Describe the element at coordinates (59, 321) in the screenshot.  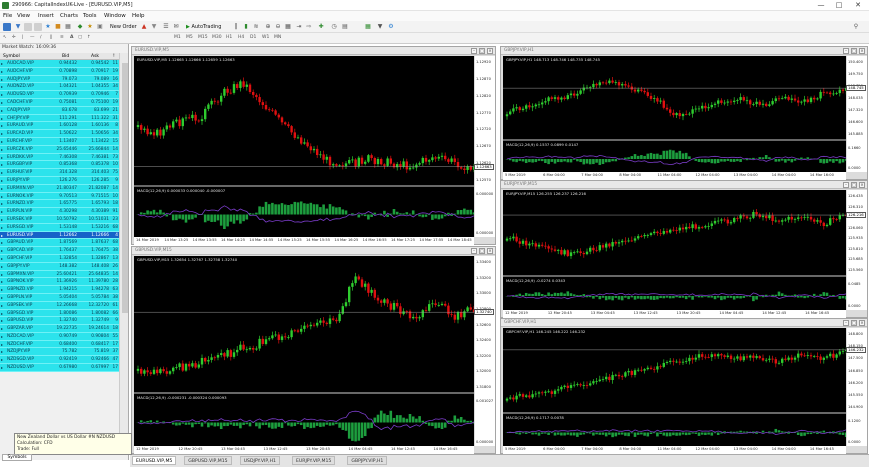
I see `market-watch-row: ▸ GBPUSD.VIP 1.32740 1.32749 9` at that location.